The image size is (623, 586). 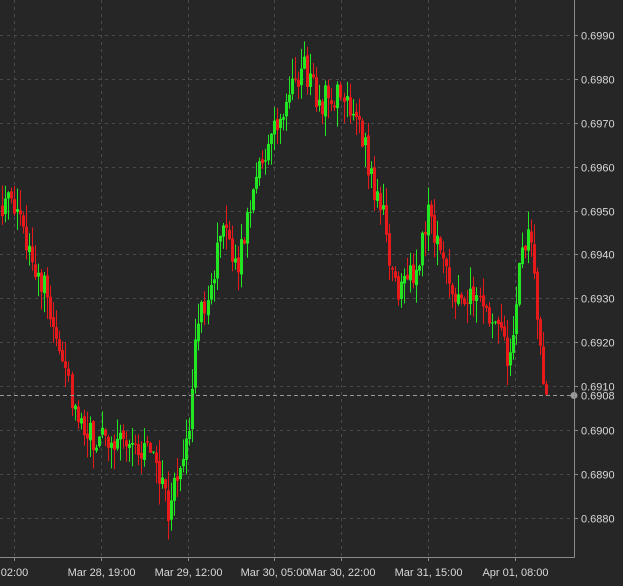 What do you see at coordinates (15, 573) in the screenshot?
I see `x-tick-label: 02:00` at bounding box center [15, 573].